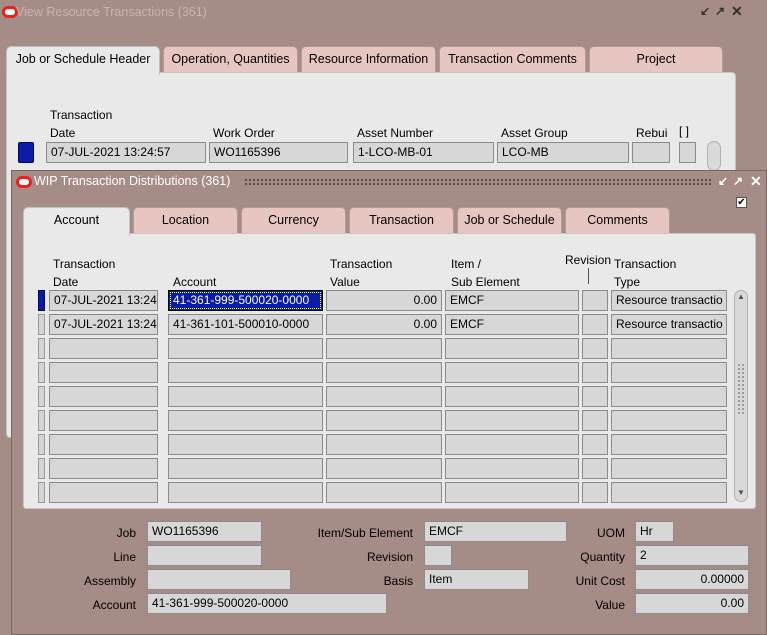 Image resolution: width=767 pixels, height=635 pixels. I want to click on distributions-scrollbar: ▲ ▼, so click(741, 396).